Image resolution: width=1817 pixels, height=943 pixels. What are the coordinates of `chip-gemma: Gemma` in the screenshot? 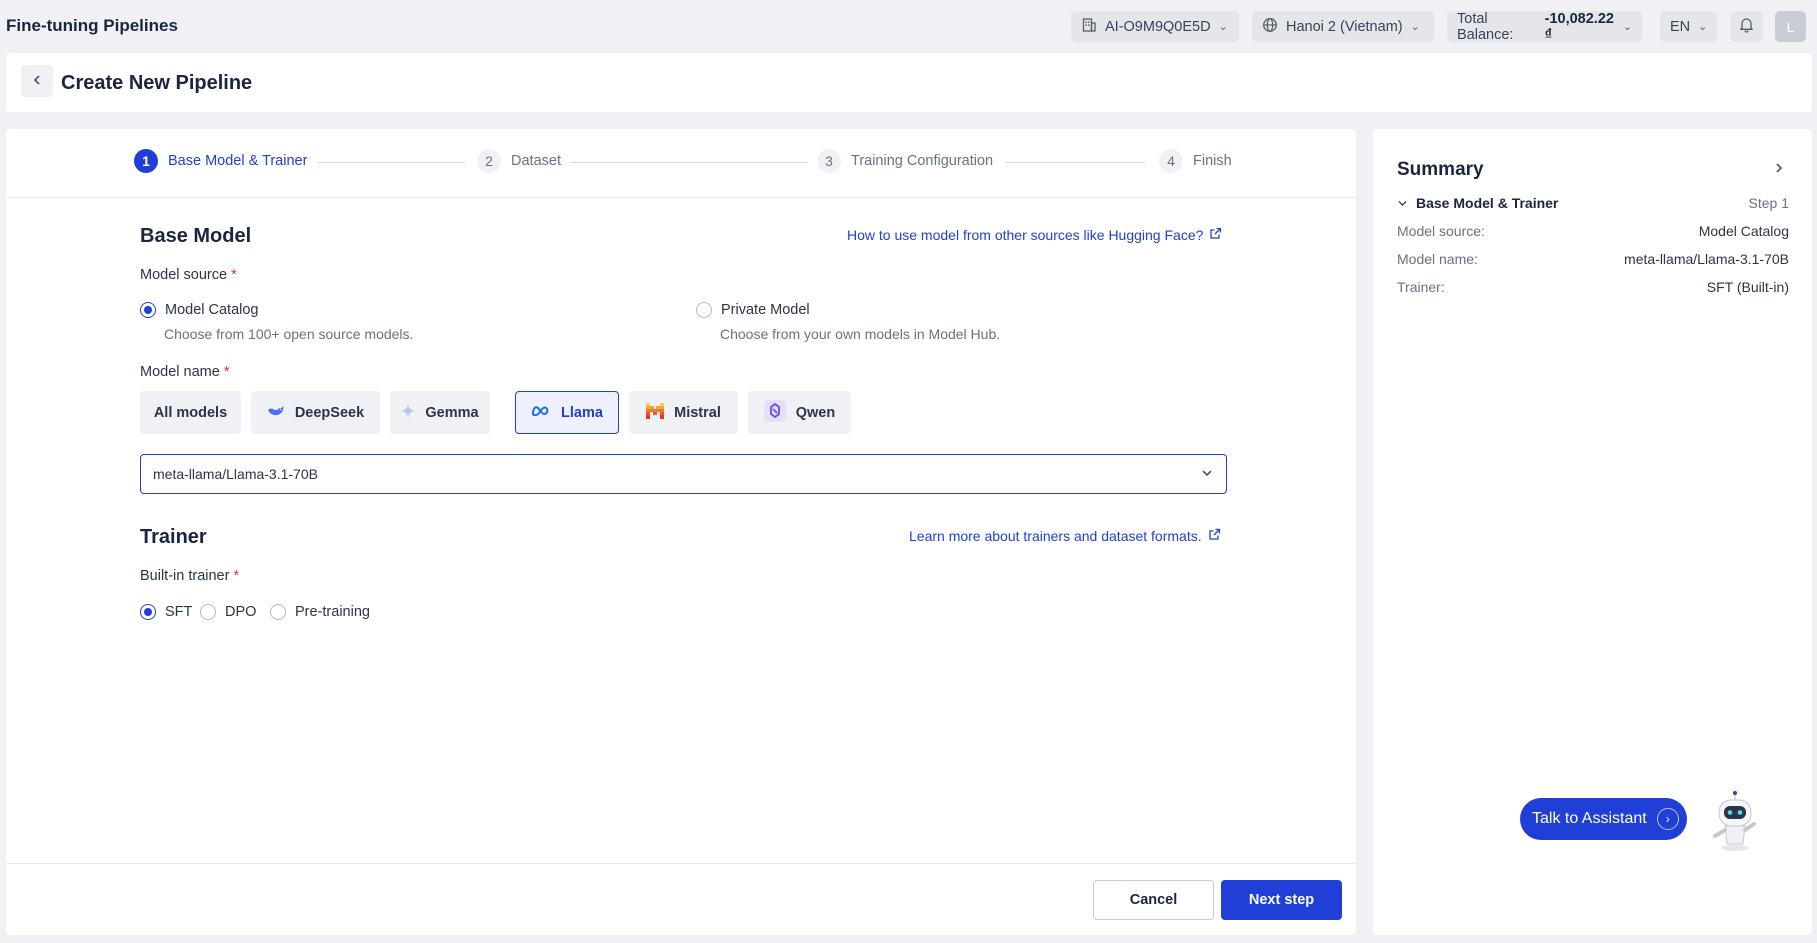 It's located at (440, 412).